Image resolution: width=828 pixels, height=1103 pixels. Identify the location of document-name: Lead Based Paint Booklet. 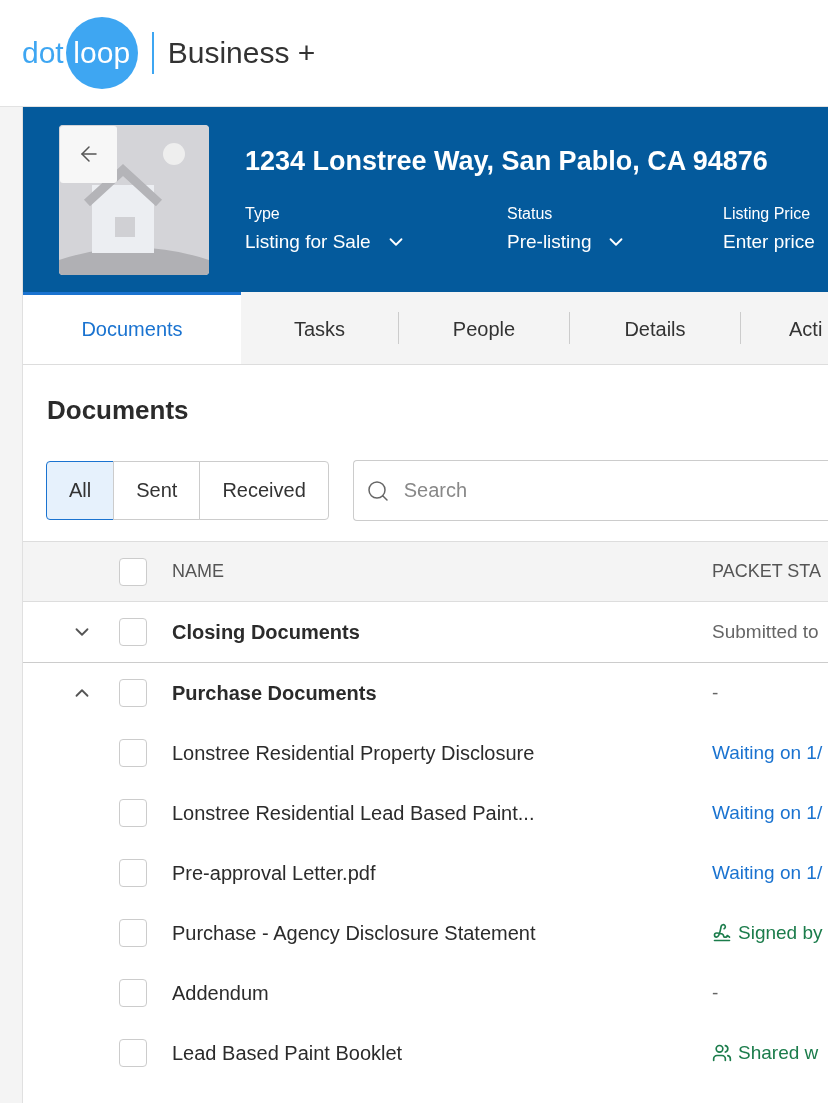
(442, 1053).